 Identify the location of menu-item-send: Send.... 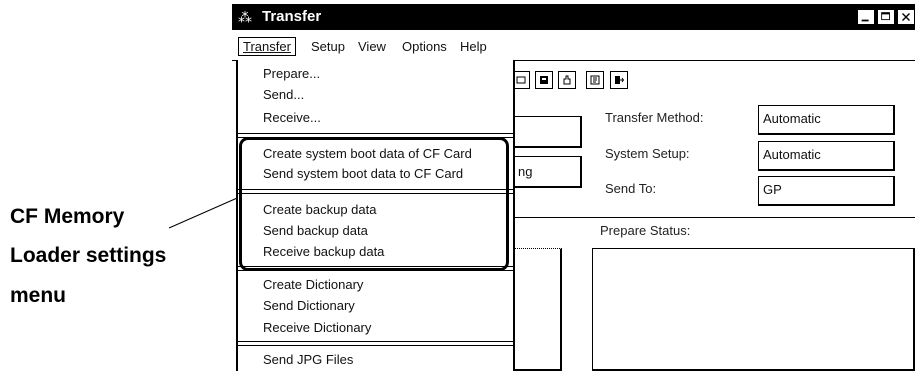
(283, 94).